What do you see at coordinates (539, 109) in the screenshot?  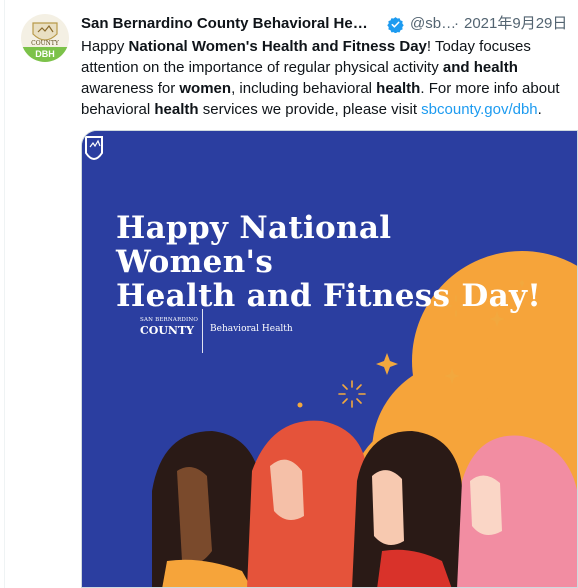 I see `tweet-text-segment: .` at bounding box center [539, 109].